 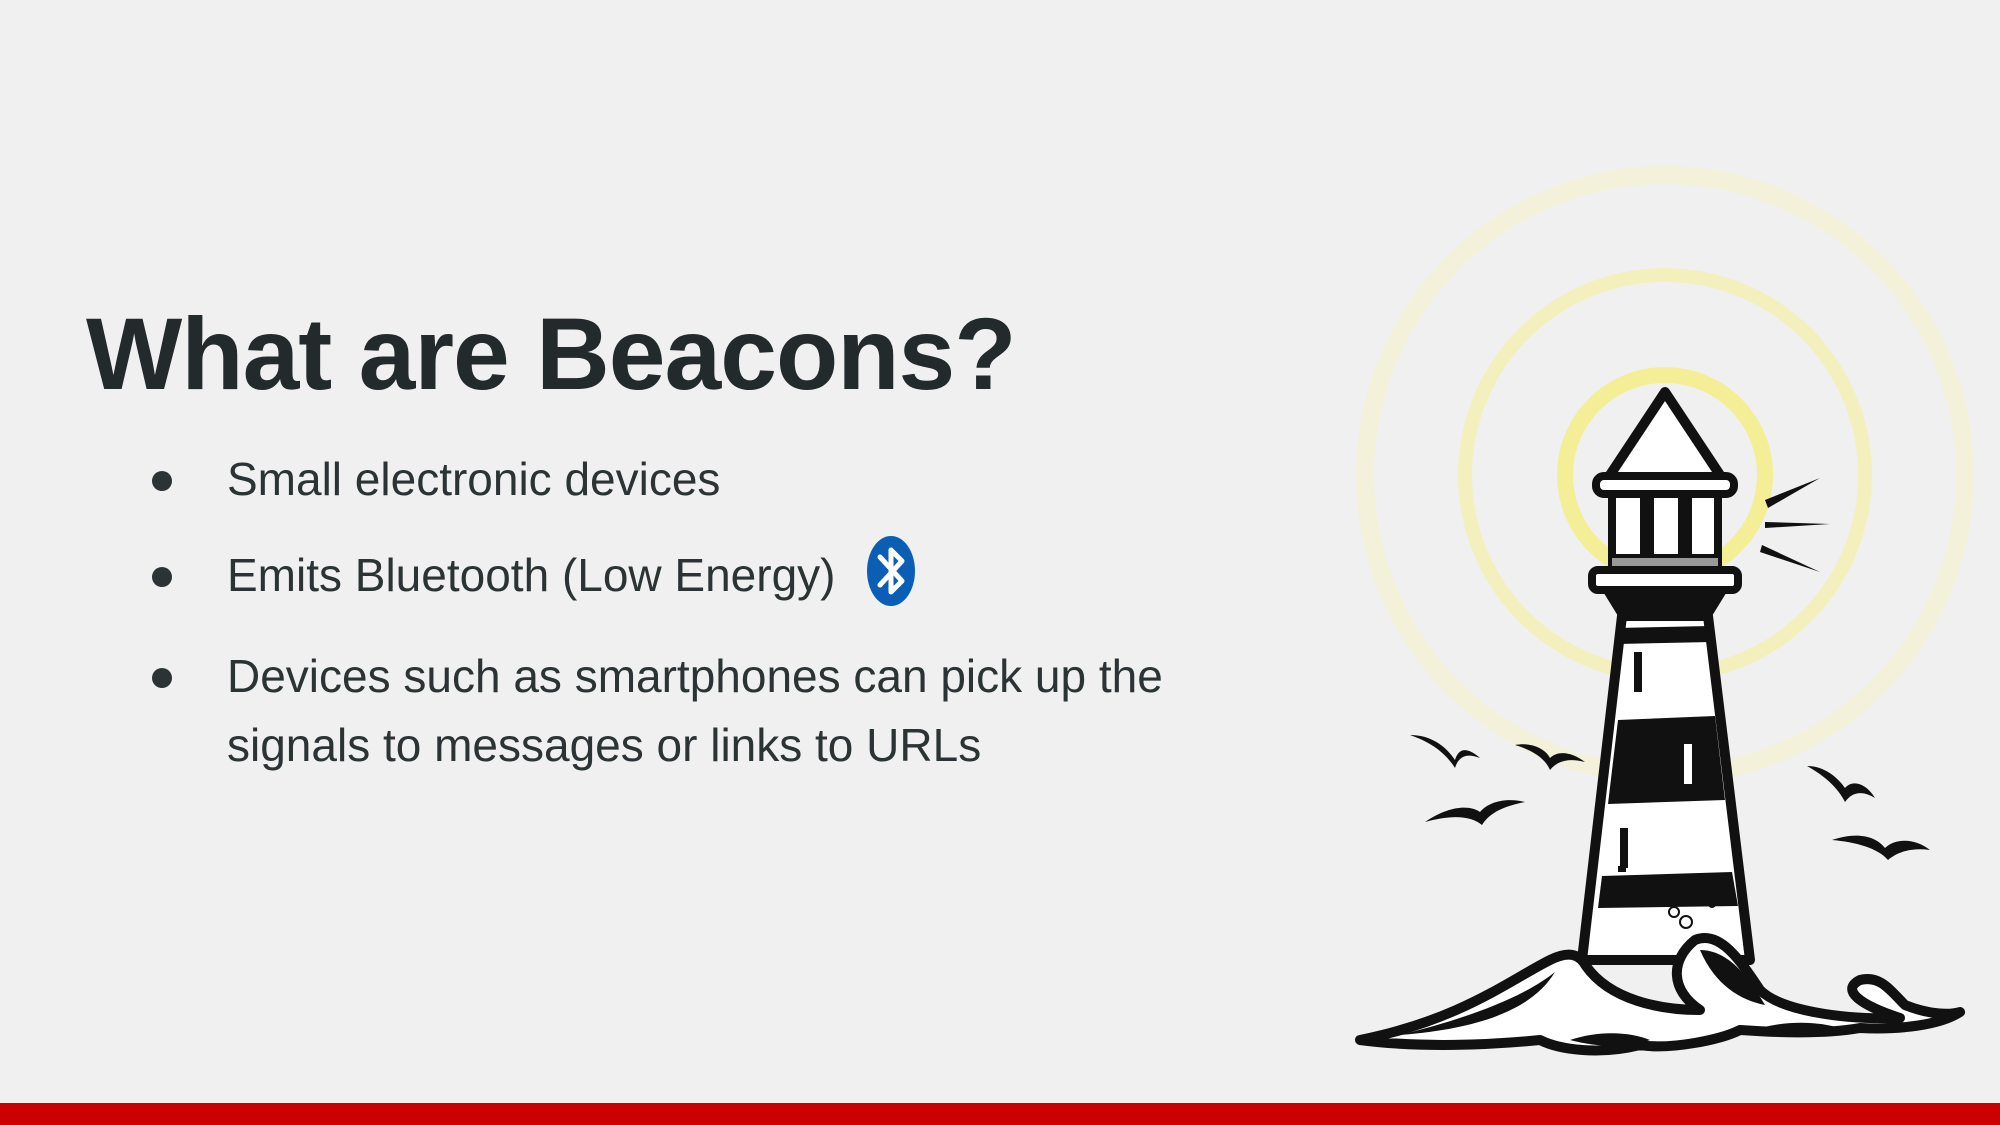 I want to click on slide-title: What are Beacons?, so click(x=551, y=354).